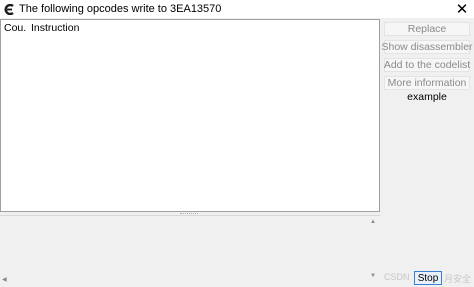 The width and height of the screenshot is (474, 287). I want to click on close-icon: ✕, so click(462, 9).